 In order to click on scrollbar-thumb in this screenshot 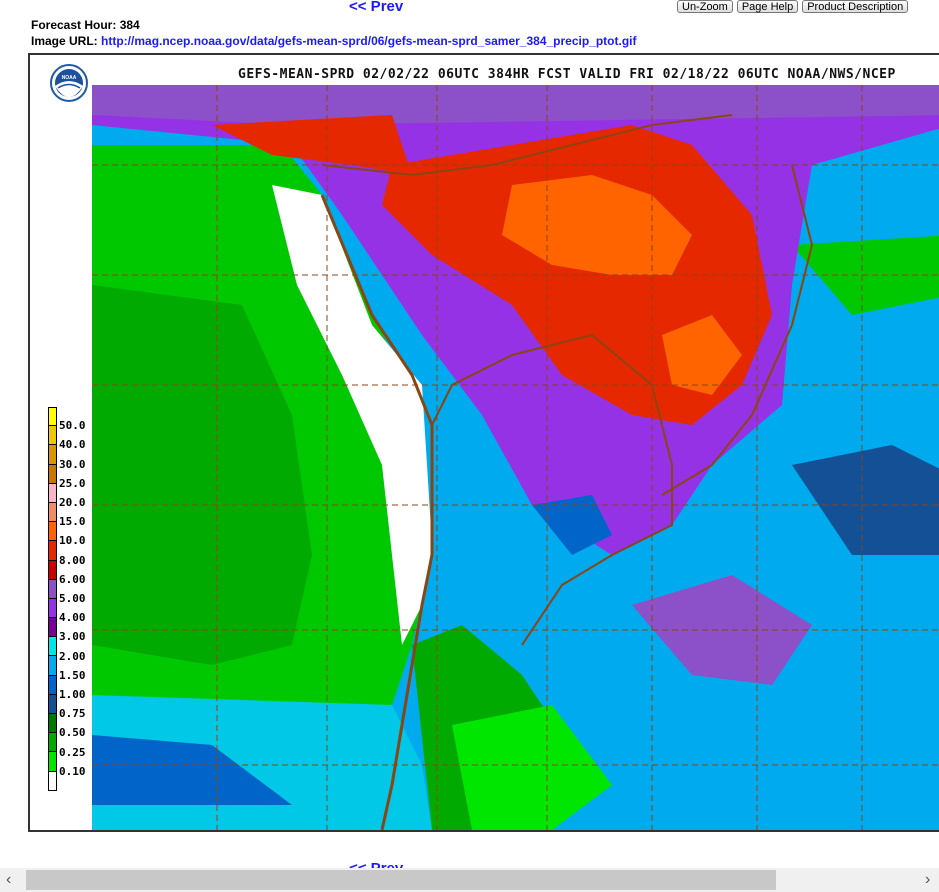, I will do `click(401, 880)`.